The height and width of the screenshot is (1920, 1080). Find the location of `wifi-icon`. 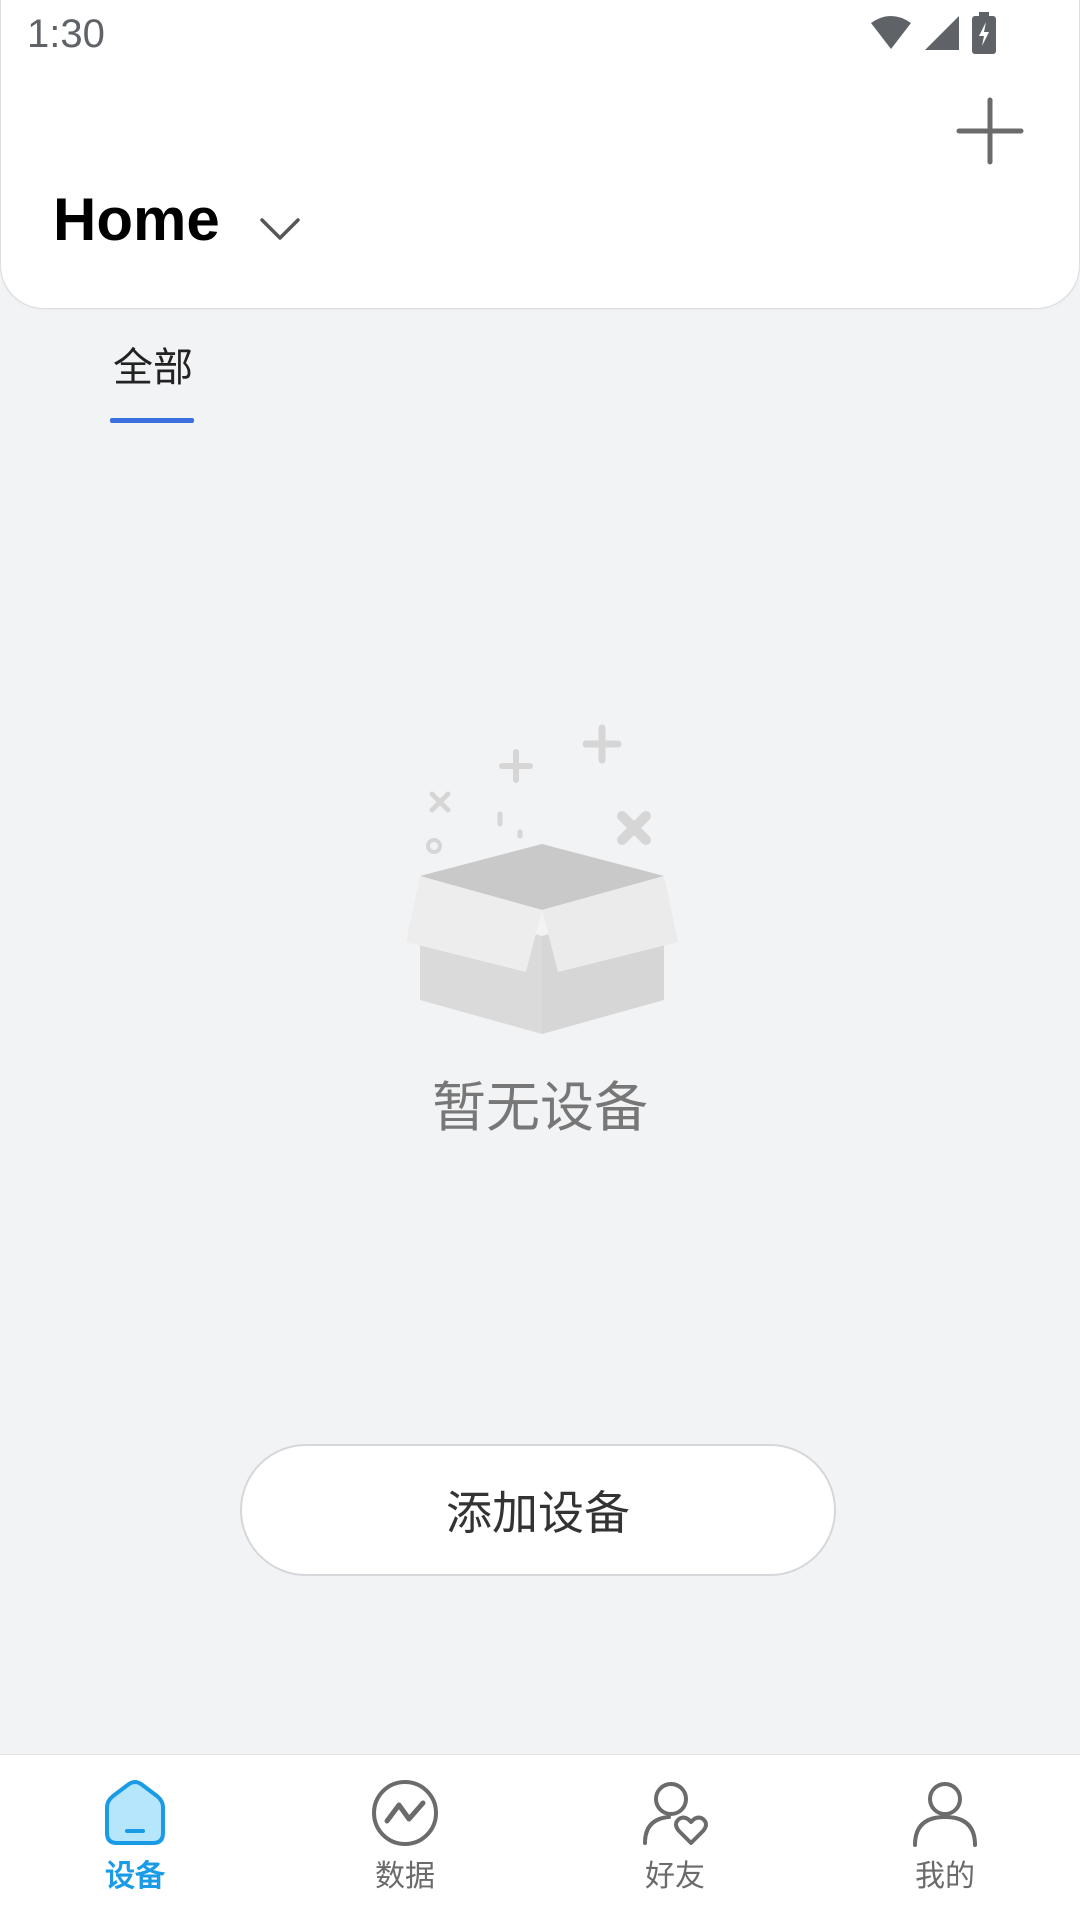

wifi-icon is located at coordinates (891, 32).